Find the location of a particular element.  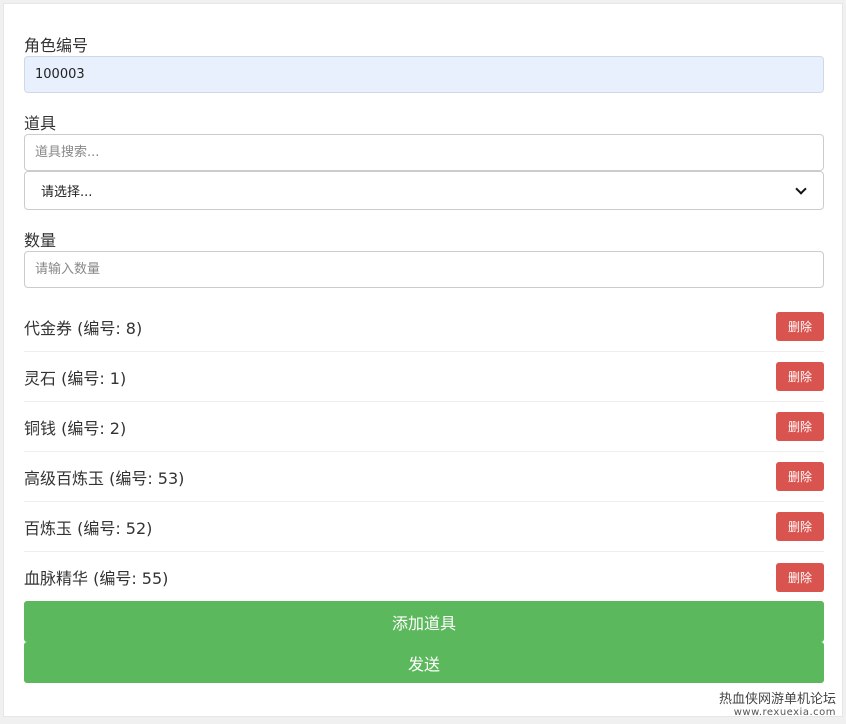

list-item: 高级百炼玉 (编号: 53) 删除 is located at coordinates (424, 477).